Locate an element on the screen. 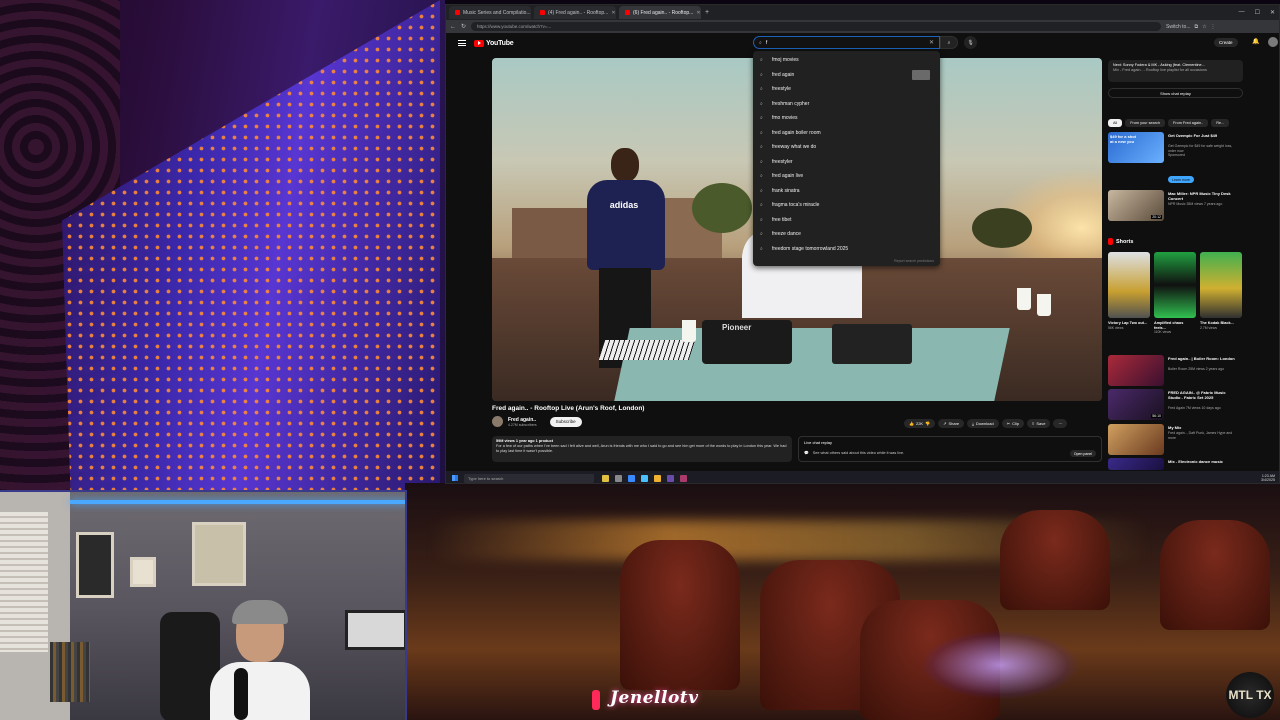 The height and width of the screenshot is (720, 1280). reload-icon: ↻ is located at coordinates (463, 26).